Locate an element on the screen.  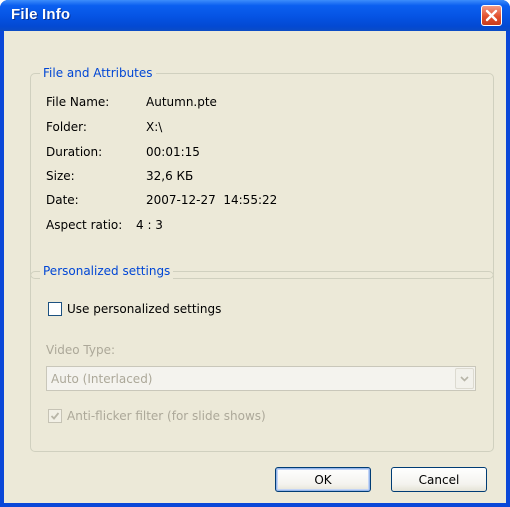
dropdown-arrow is located at coordinates (464, 378).